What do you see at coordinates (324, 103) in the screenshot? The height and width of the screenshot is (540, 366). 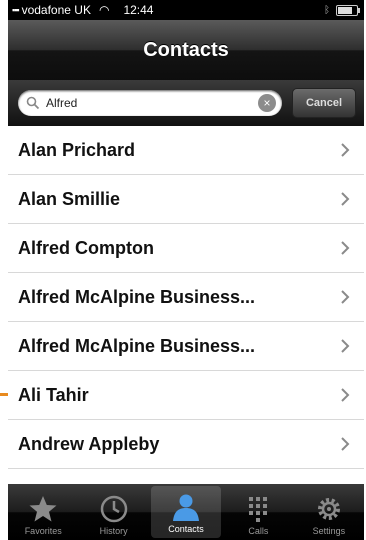 I see `cancel-button: Cancel` at bounding box center [324, 103].